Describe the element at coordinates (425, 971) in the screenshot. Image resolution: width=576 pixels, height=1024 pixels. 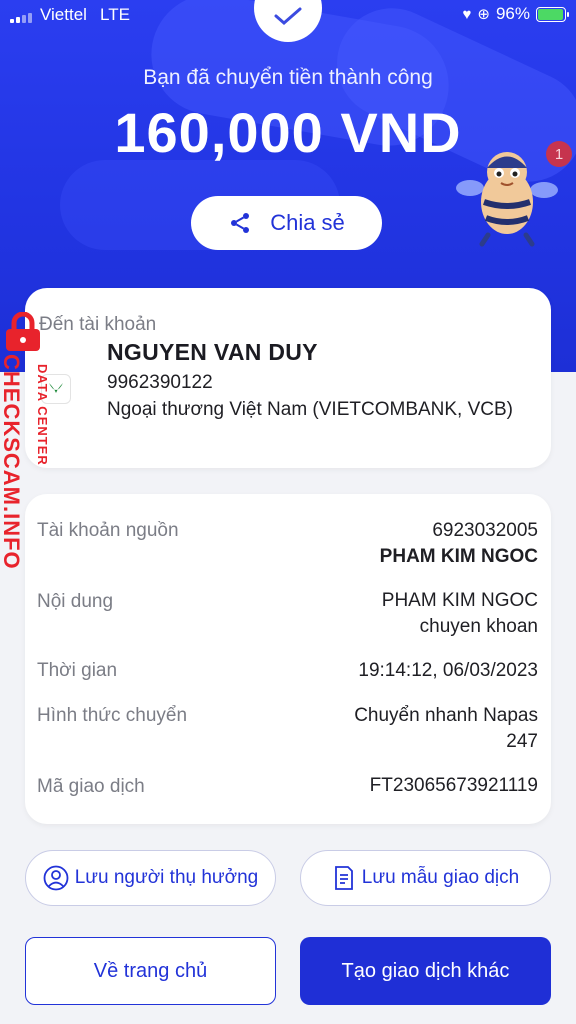
I see `new-transaction-button: Tạo giao dịch khác` at that location.